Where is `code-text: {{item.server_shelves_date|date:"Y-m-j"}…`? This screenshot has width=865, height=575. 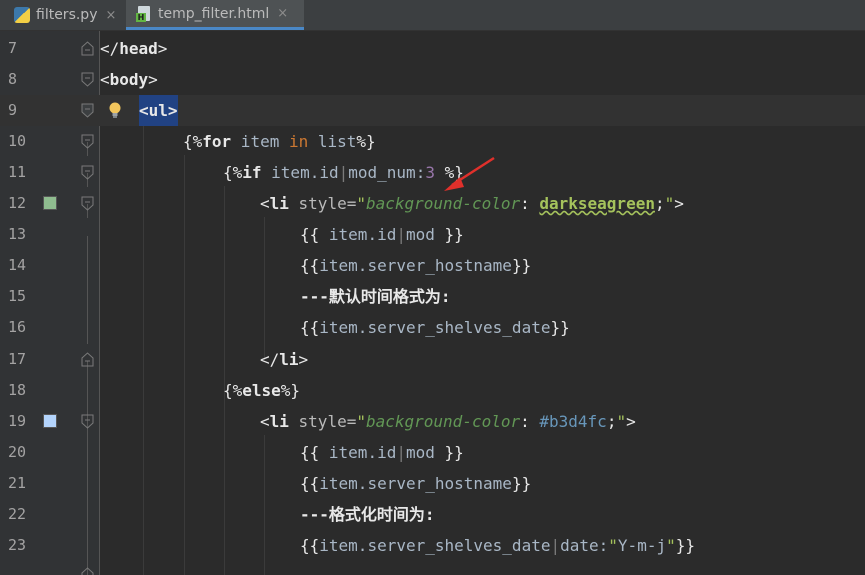 code-text: {{item.server_shelves_date|date:"Y-m-j"}… is located at coordinates (497, 545).